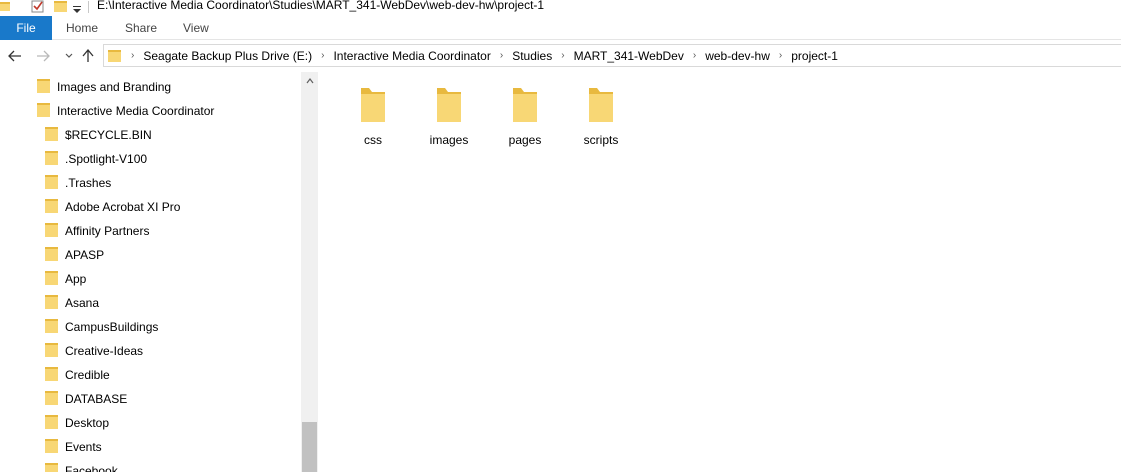  What do you see at coordinates (91, 468) in the screenshot?
I see `sidebar-item-label: Facebook` at bounding box center [91, 468].